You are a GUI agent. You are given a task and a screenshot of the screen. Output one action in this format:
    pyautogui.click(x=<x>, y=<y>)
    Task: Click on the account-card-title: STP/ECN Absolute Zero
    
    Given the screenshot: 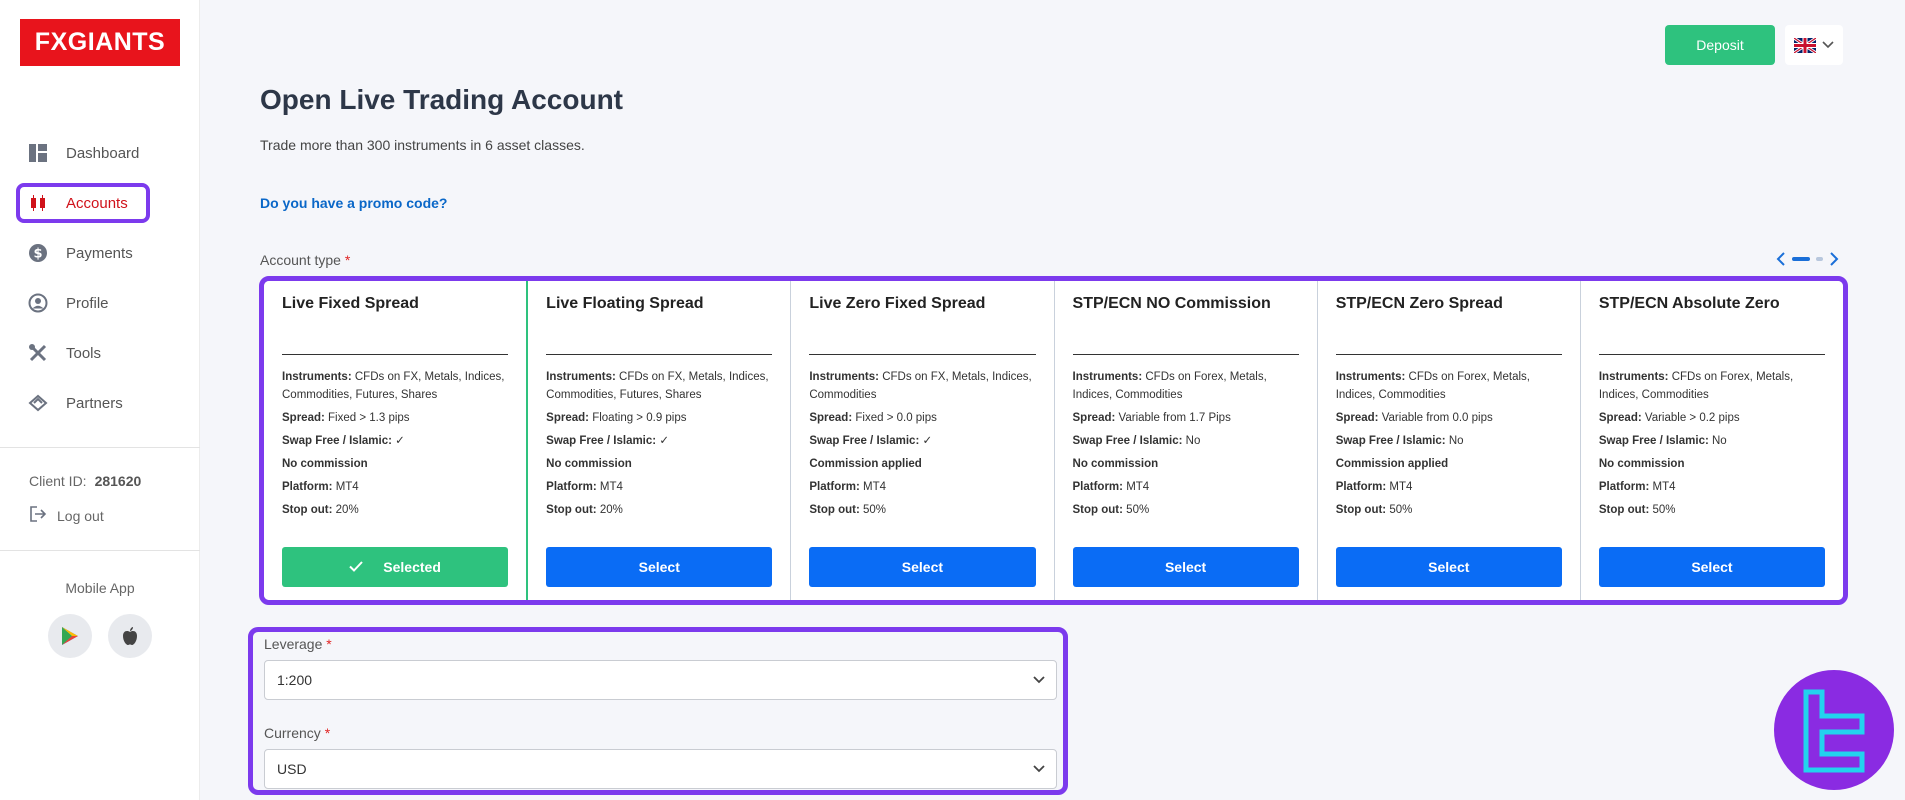 What is the action you would take?
    pyautogui.click(x=1712, y=325)
    